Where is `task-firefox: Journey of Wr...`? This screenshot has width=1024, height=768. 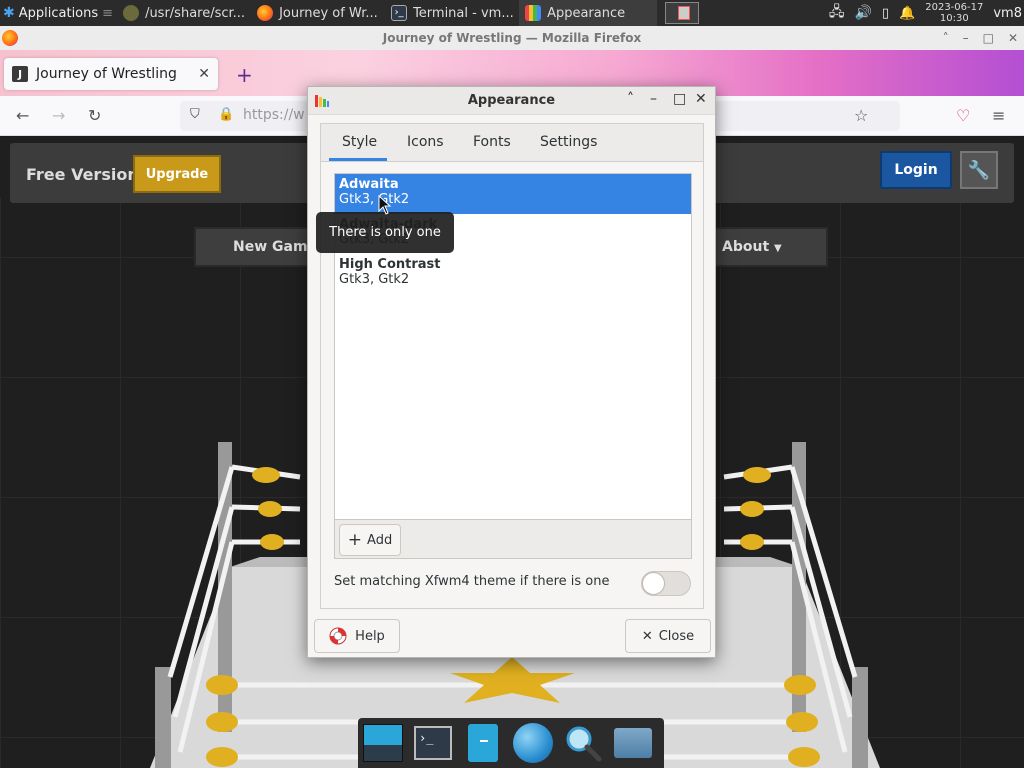
task-firefox: Journey of Wr... is located at coordinates (318, 13).